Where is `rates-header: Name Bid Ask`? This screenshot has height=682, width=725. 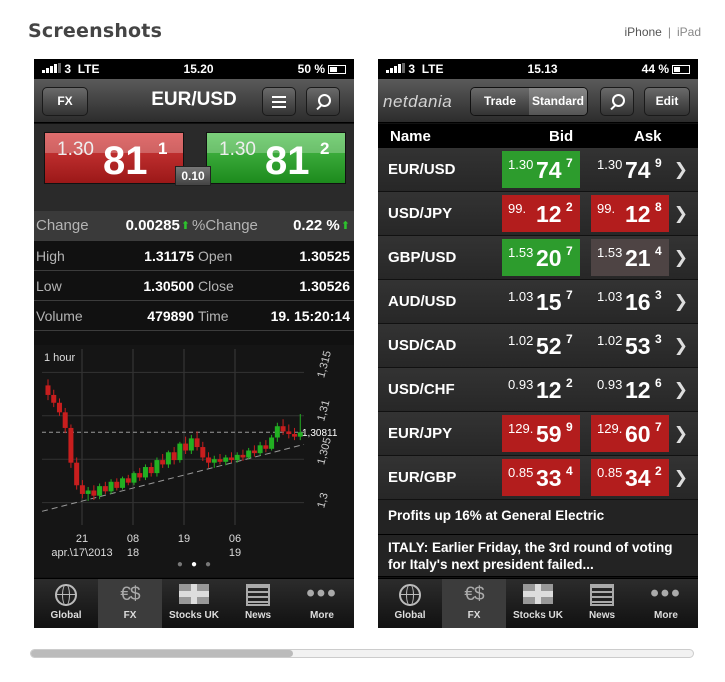
rates-header: Name Bid Ask is located at coordinates (538, 136).